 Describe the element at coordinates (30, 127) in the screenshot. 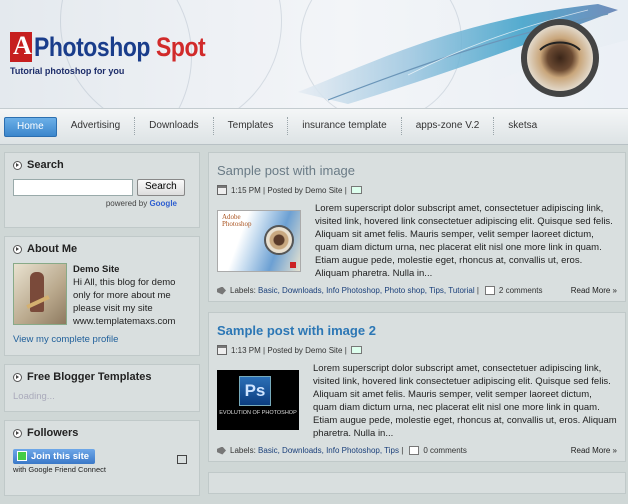

I see `nav-home: Home` at that location.